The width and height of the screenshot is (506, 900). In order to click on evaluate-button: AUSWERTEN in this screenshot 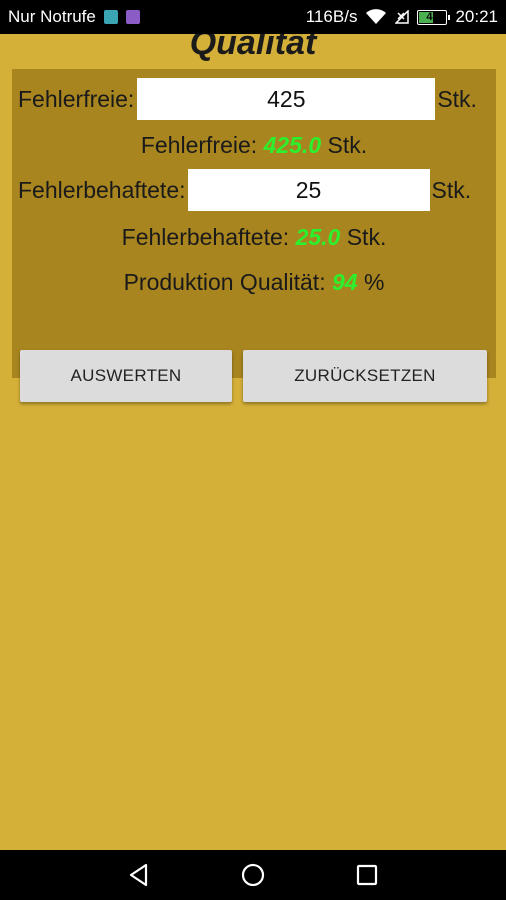, I will do `click(126, 376)`.